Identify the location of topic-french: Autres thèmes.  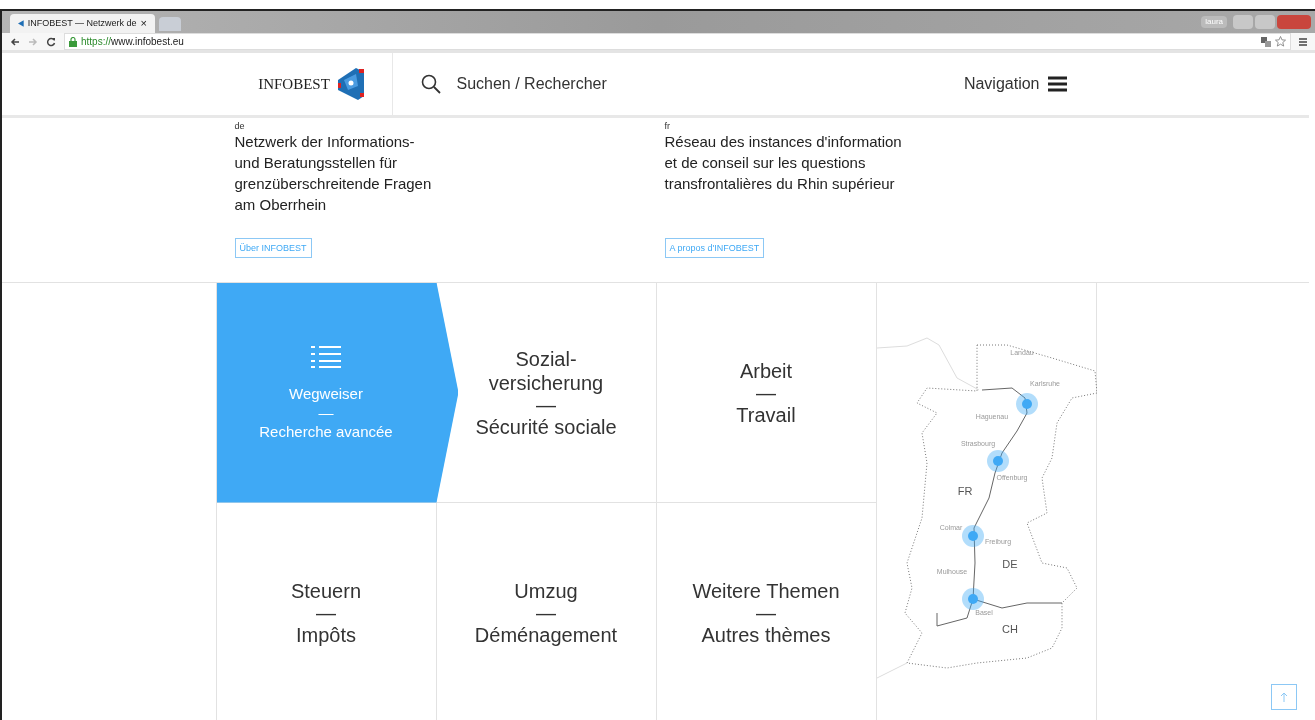
(766, 634).